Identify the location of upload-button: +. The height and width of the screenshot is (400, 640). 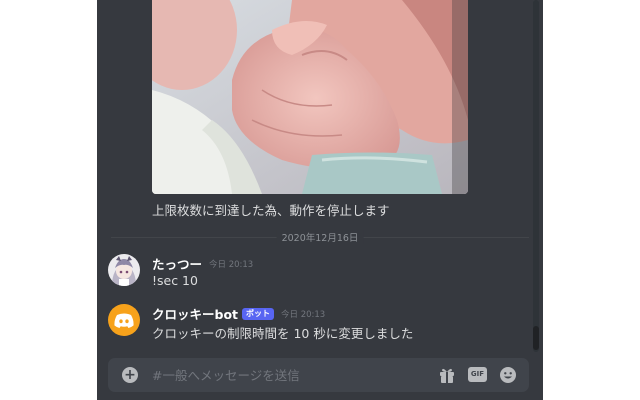
(130, 375).